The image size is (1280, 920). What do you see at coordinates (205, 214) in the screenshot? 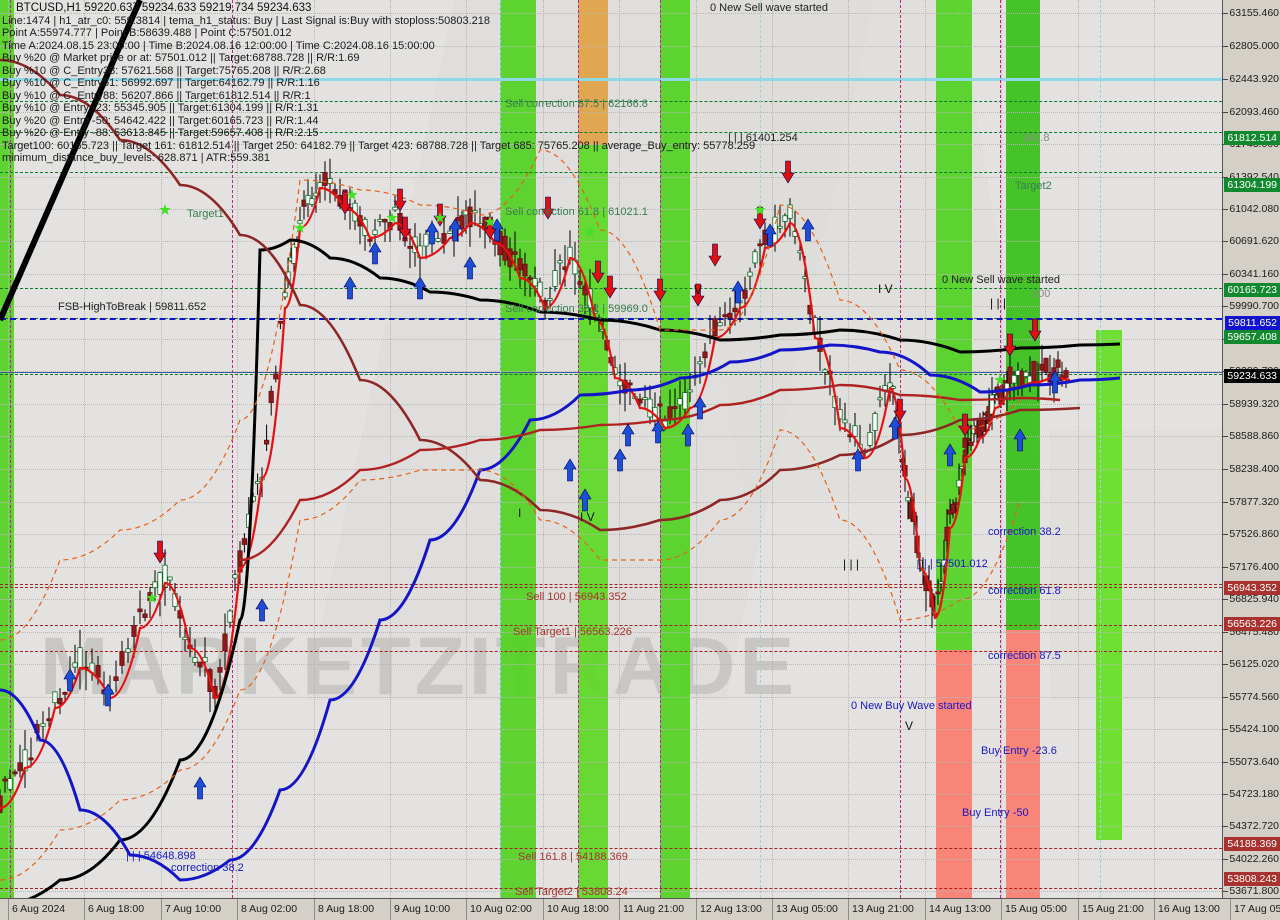
I see `chart-annotation-label: Target1` at bounding box center [205, 214].